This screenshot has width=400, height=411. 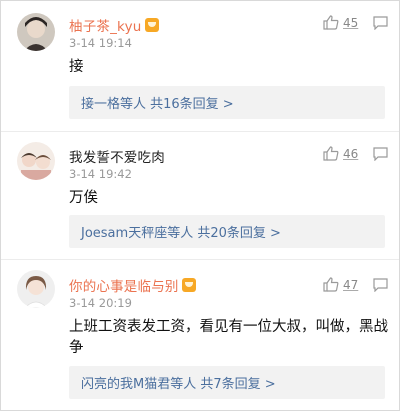 I want to click on comment-text: 万俟, so click(x=83, y=198).